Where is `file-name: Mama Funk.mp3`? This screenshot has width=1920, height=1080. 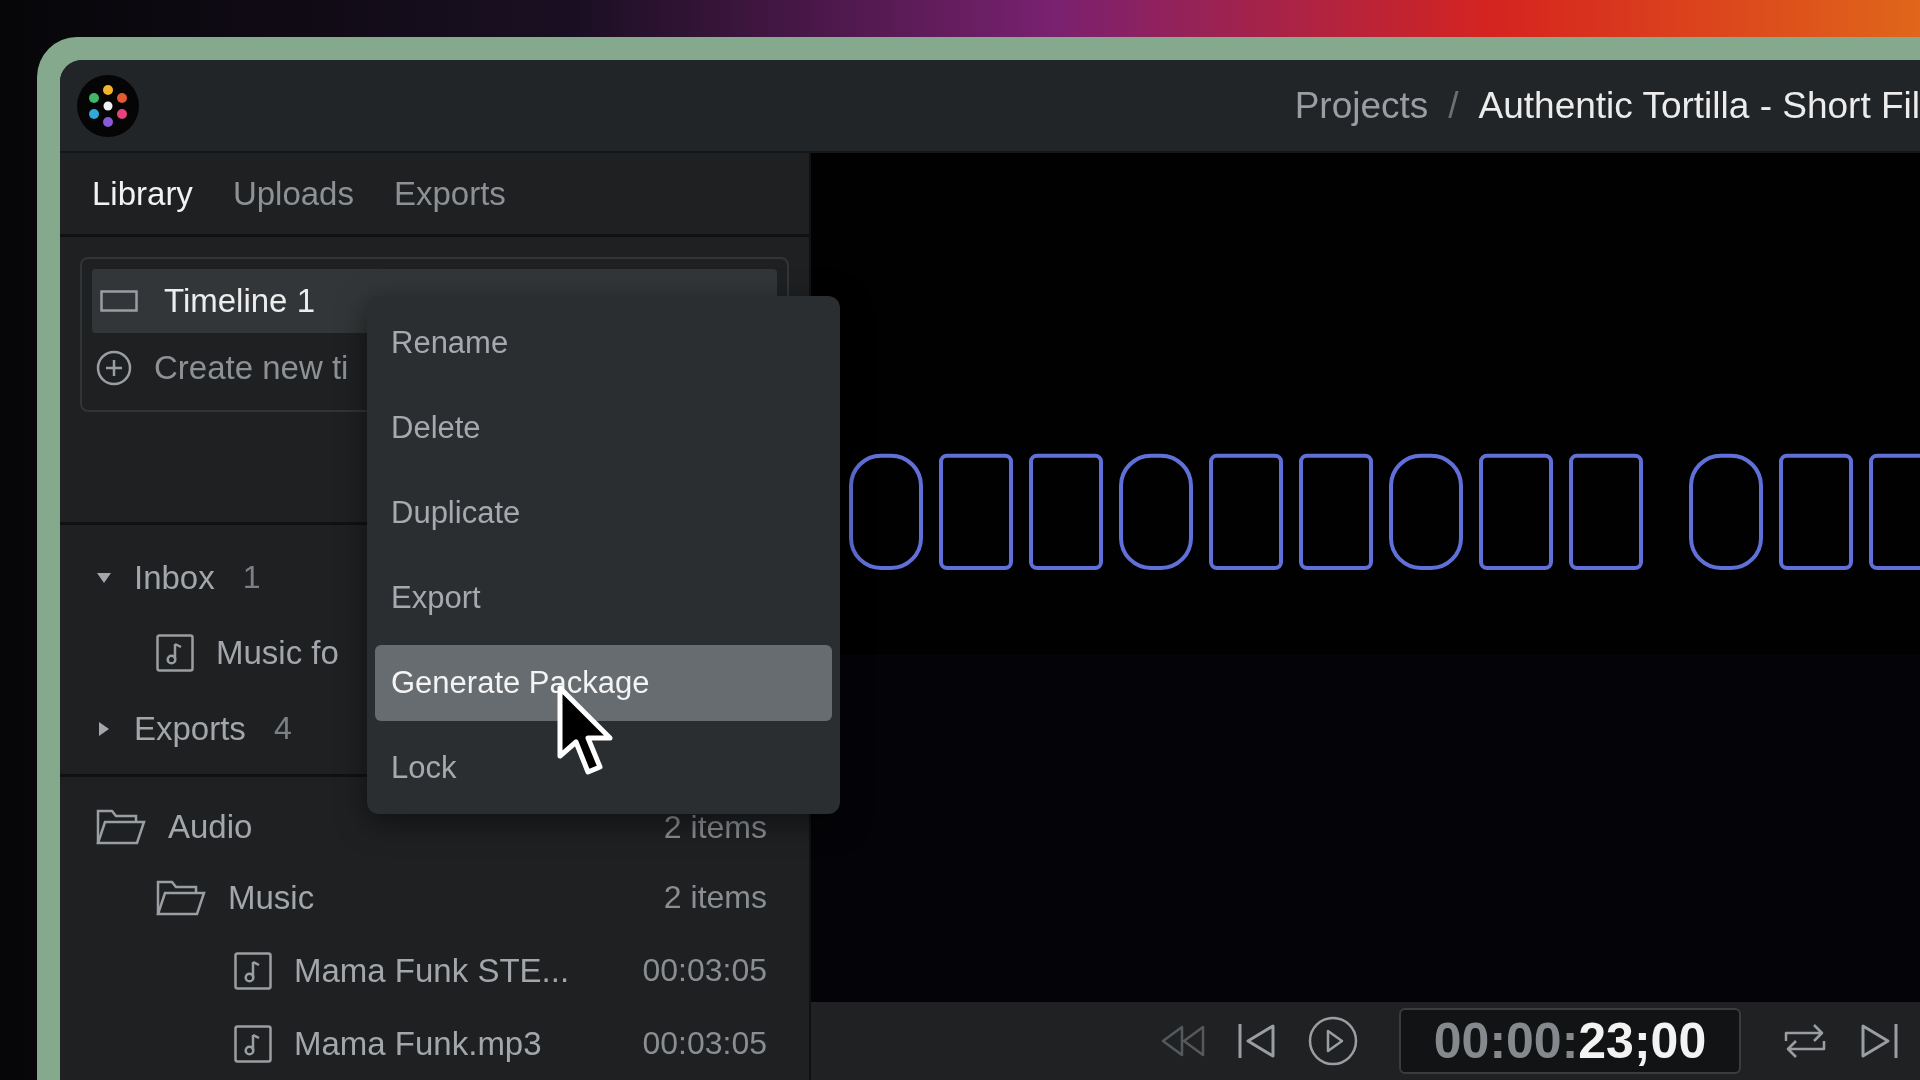
file-name: Mama Funk.mp3 is located at coordinates (418, 1043).